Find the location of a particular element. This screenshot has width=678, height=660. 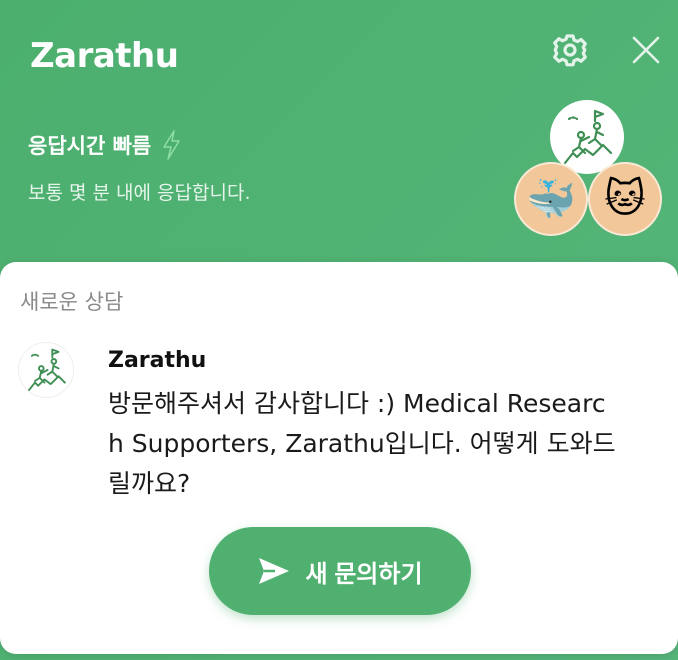

send-icon is located at coordinates (274, 571).